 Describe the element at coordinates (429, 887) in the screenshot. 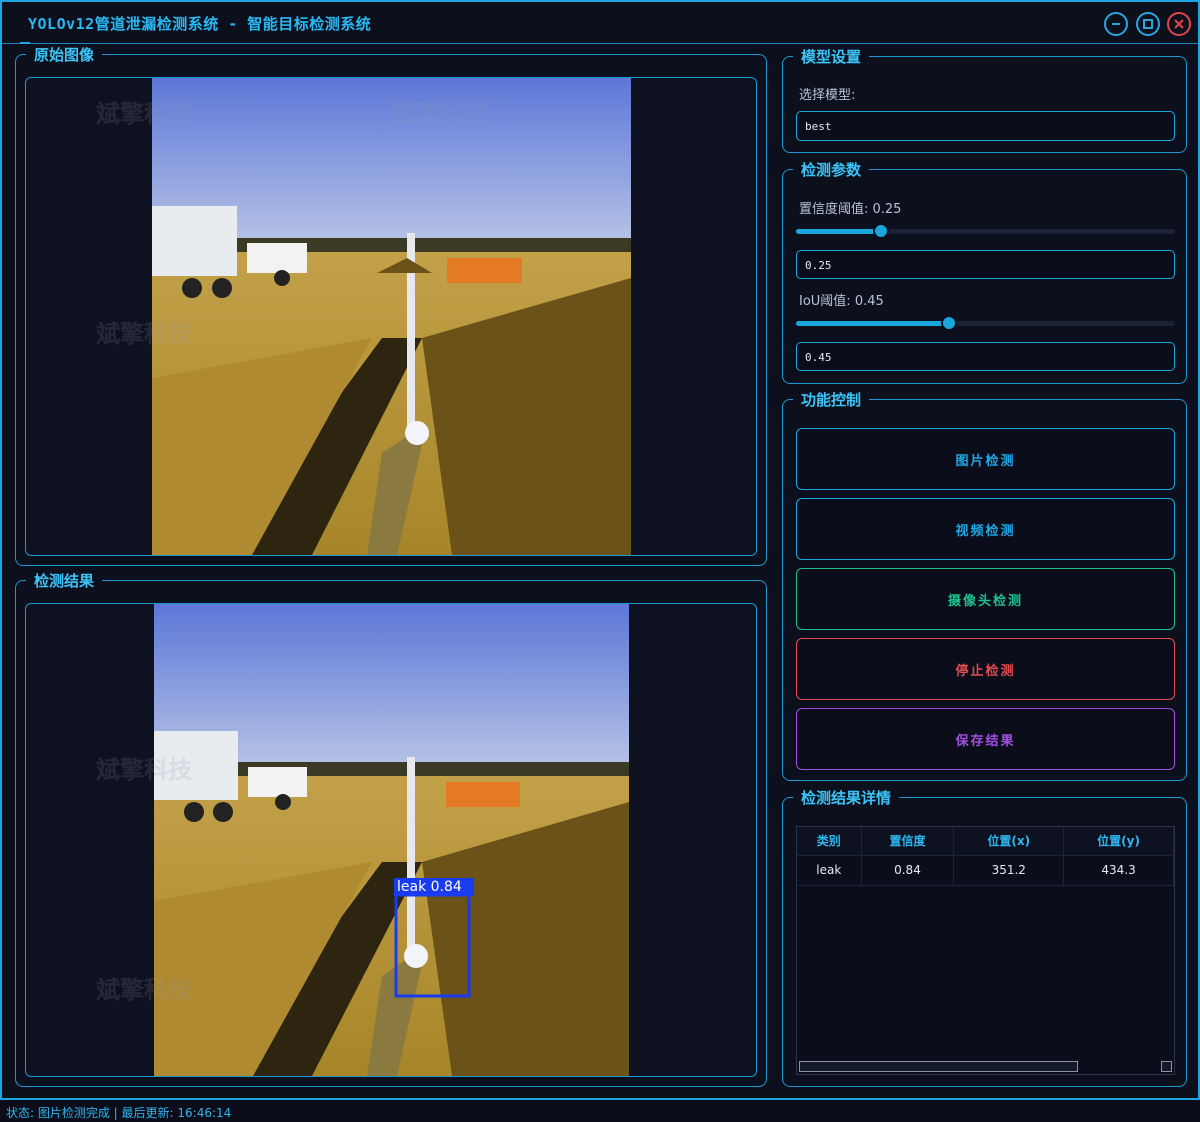

I see `detection-box-label: leak 0.84` at that location.